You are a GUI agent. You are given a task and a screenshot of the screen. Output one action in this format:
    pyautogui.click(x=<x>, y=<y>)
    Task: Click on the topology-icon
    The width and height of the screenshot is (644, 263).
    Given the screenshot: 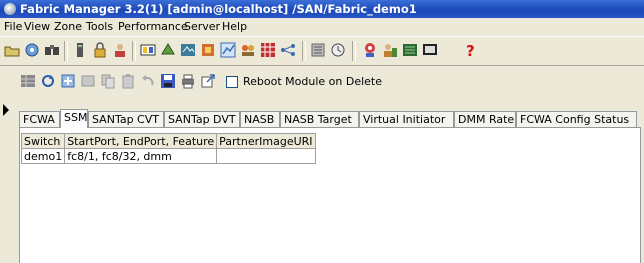 What is the action you would take?
    pyautogui.click(x=288, y=50)
    